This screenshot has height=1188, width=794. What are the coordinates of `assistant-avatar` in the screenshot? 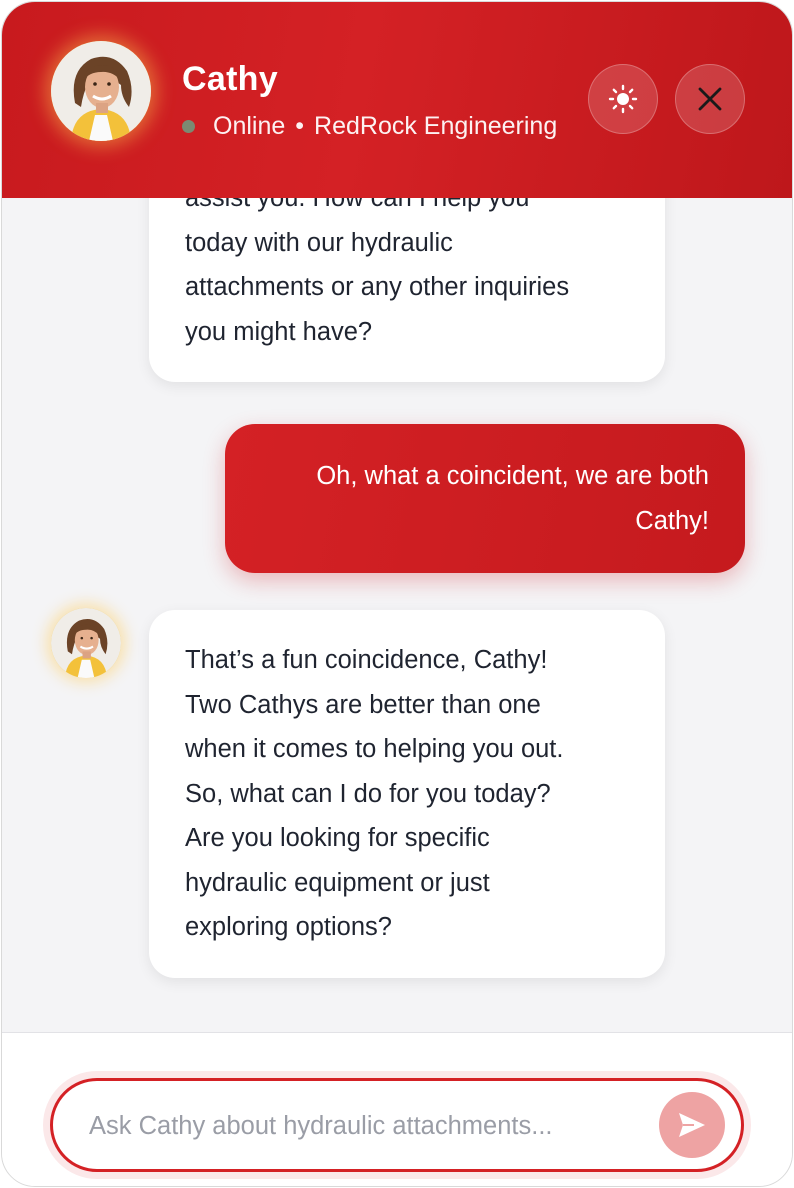 It's located at (86, 643).